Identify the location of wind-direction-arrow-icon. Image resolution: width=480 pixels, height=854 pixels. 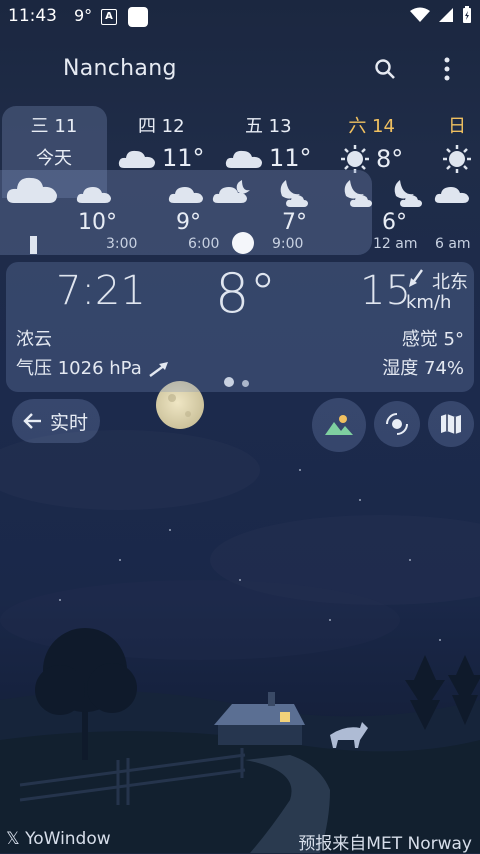
(416, 278).